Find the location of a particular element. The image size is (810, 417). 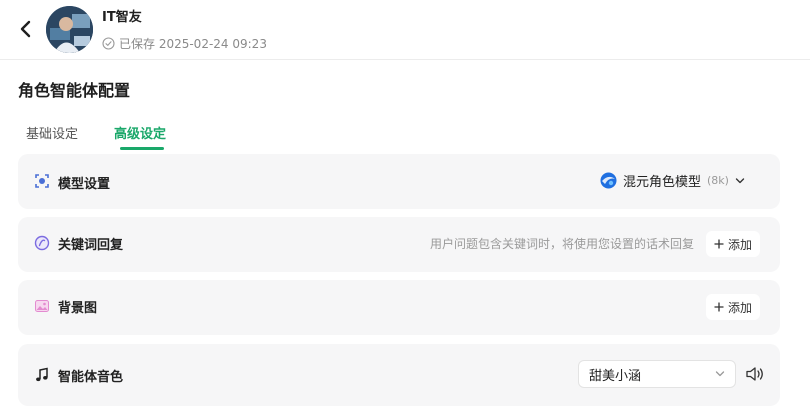

agent-avatar is located at coordinates (69, 29).